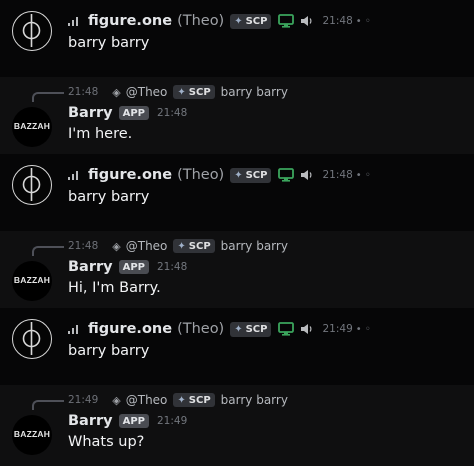  I want to click on message-content: I'm here., so click(100, 134).